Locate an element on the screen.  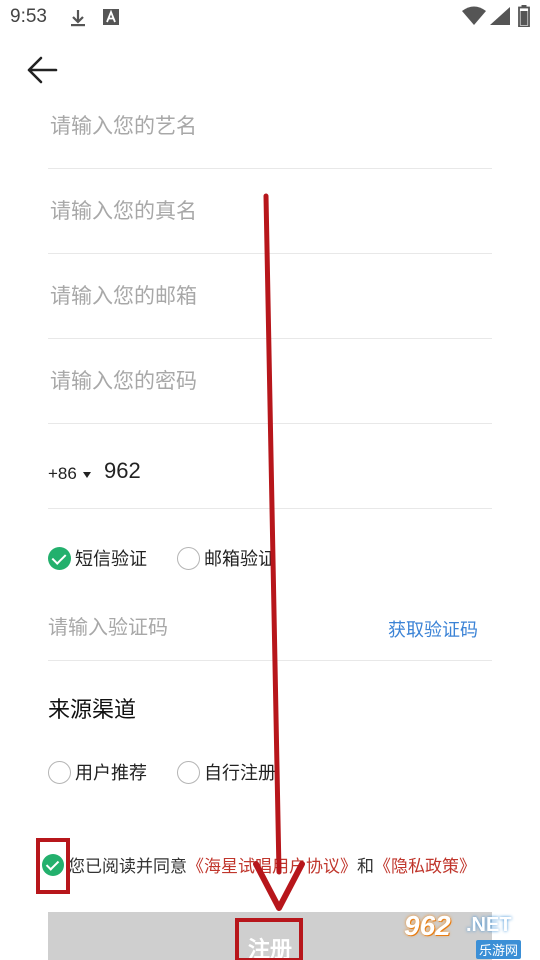
source-option-referral: 用户推荐 is located at coordinates (97, 772).